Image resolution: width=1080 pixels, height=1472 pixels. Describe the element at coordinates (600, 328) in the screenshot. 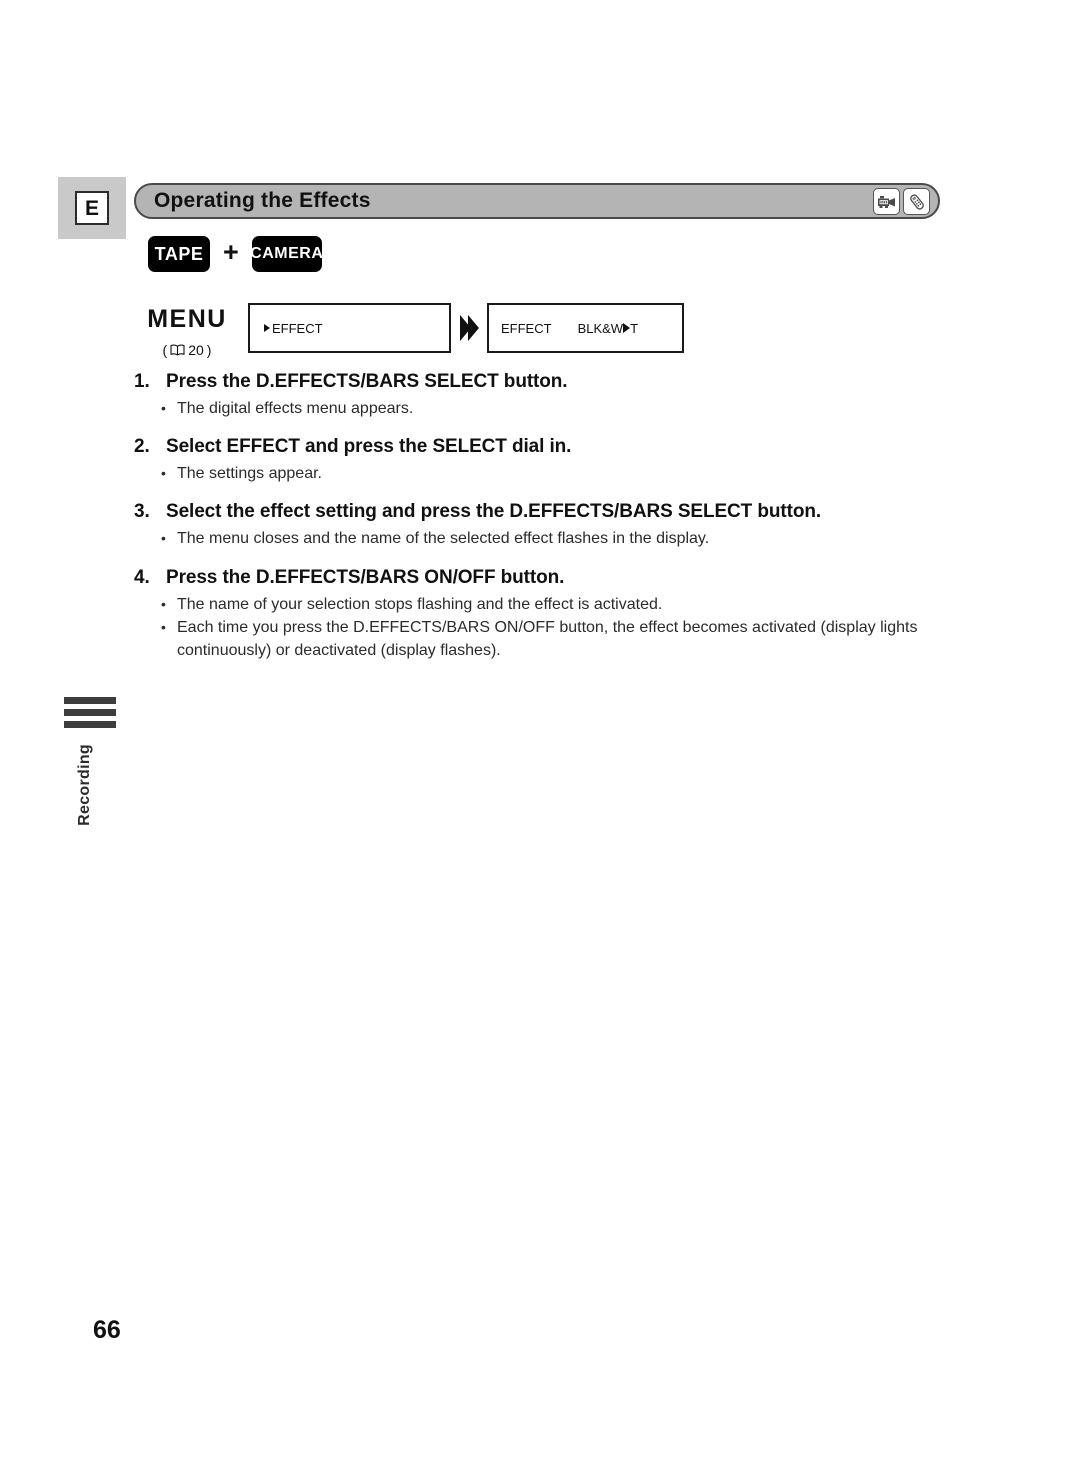

I see `setting-value-label-a: BLK&W` at that location.